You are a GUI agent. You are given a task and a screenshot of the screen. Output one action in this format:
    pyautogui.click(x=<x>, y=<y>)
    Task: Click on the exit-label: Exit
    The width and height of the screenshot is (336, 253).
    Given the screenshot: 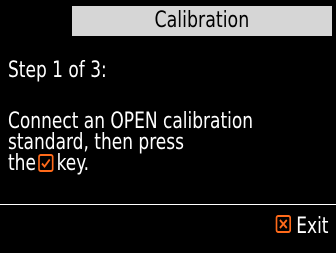 What is the action you would take?
    pyautogui.click(x=311, y=226)
    